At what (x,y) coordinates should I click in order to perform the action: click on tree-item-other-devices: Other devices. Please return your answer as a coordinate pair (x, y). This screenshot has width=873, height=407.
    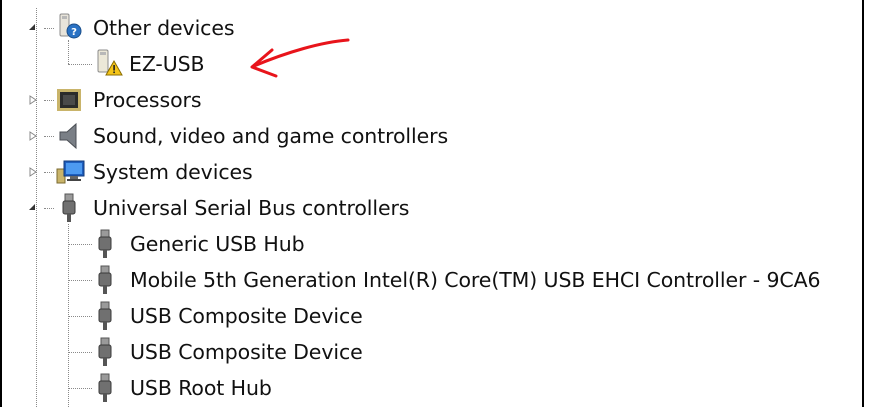
    Looking at the image, I should click on (164, 28).